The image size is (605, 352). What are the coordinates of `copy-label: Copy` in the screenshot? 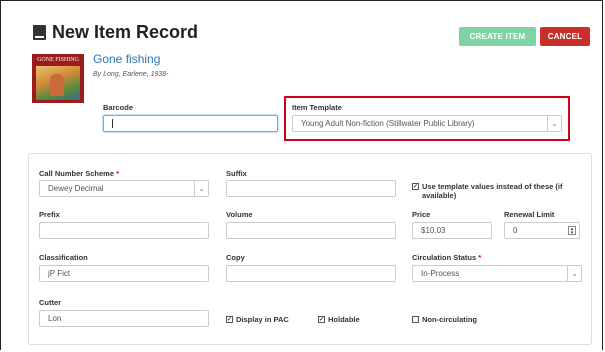 It's located at (235, 257).